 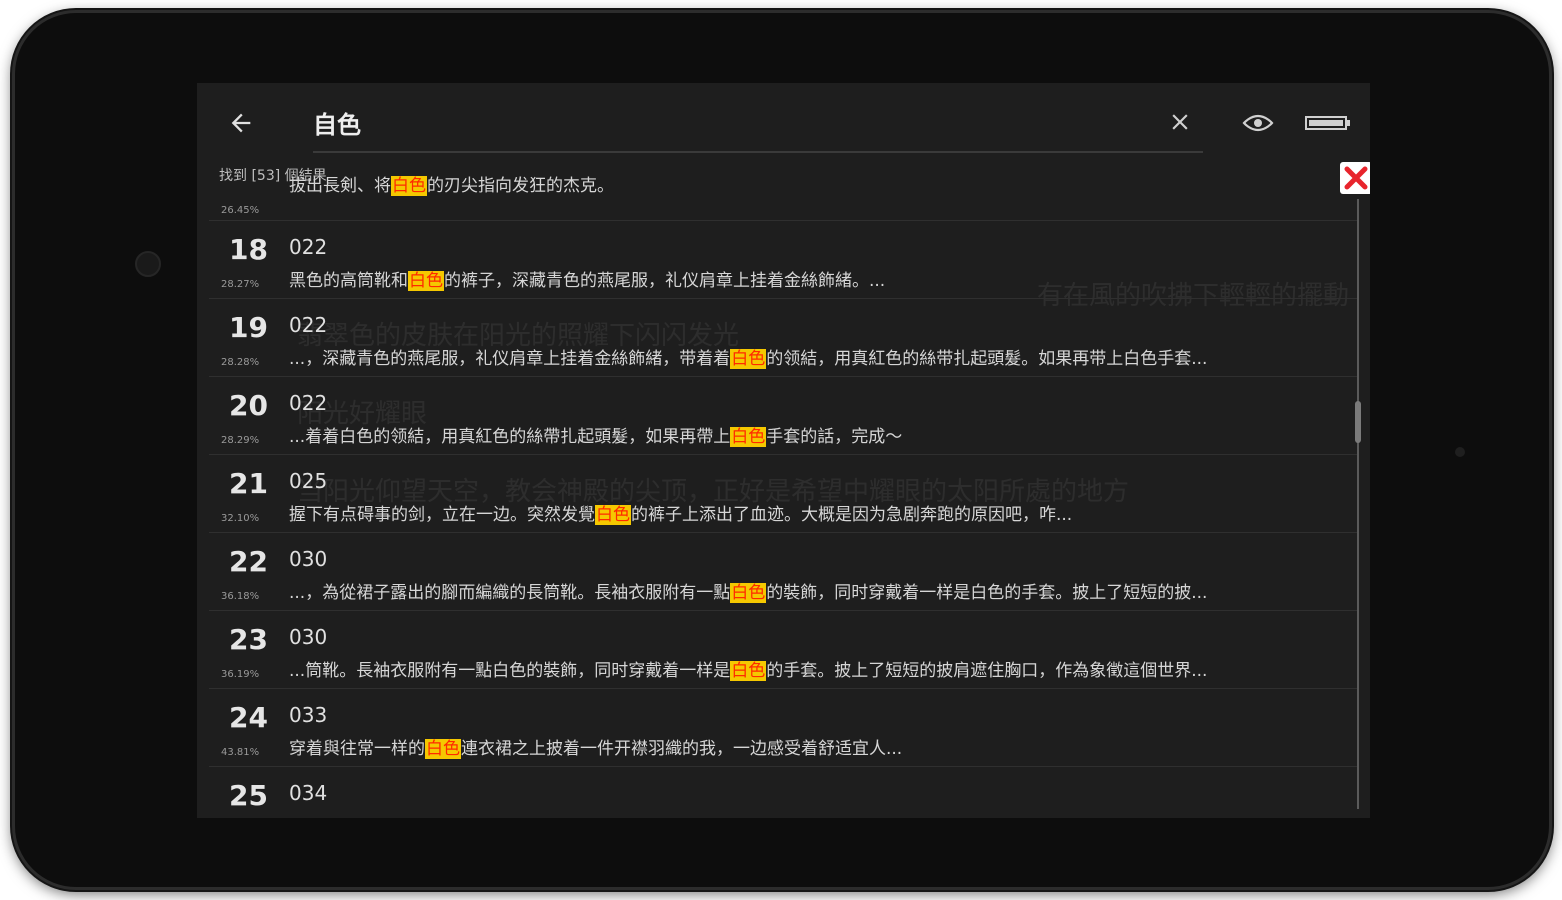 I want to click on result-number: 24, so click(x=248, y=717).